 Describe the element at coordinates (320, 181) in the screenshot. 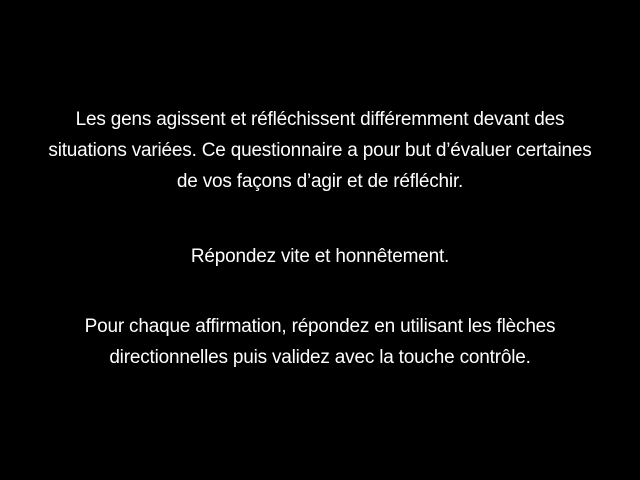

I see `intro-line-3: de vos façons d’agir et de réfléchir.` at that location.